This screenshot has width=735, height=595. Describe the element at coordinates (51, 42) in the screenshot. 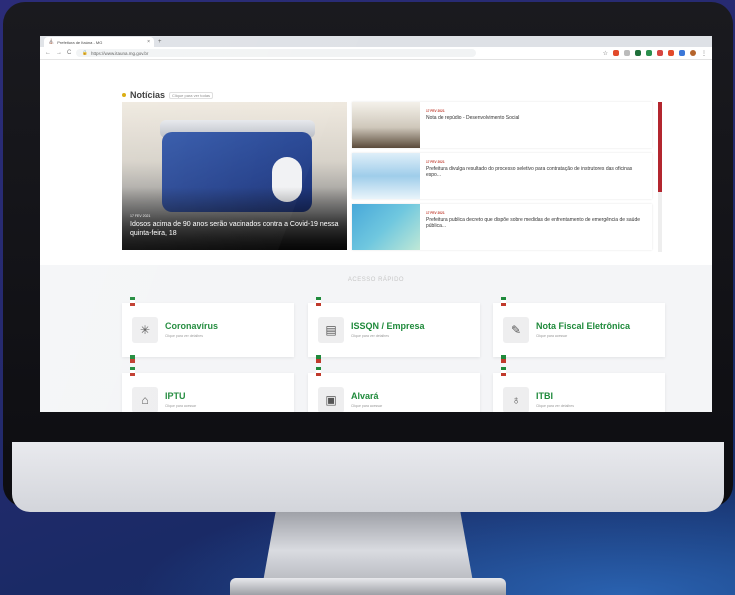

I see `favicon-icon: ⛪` at that location.